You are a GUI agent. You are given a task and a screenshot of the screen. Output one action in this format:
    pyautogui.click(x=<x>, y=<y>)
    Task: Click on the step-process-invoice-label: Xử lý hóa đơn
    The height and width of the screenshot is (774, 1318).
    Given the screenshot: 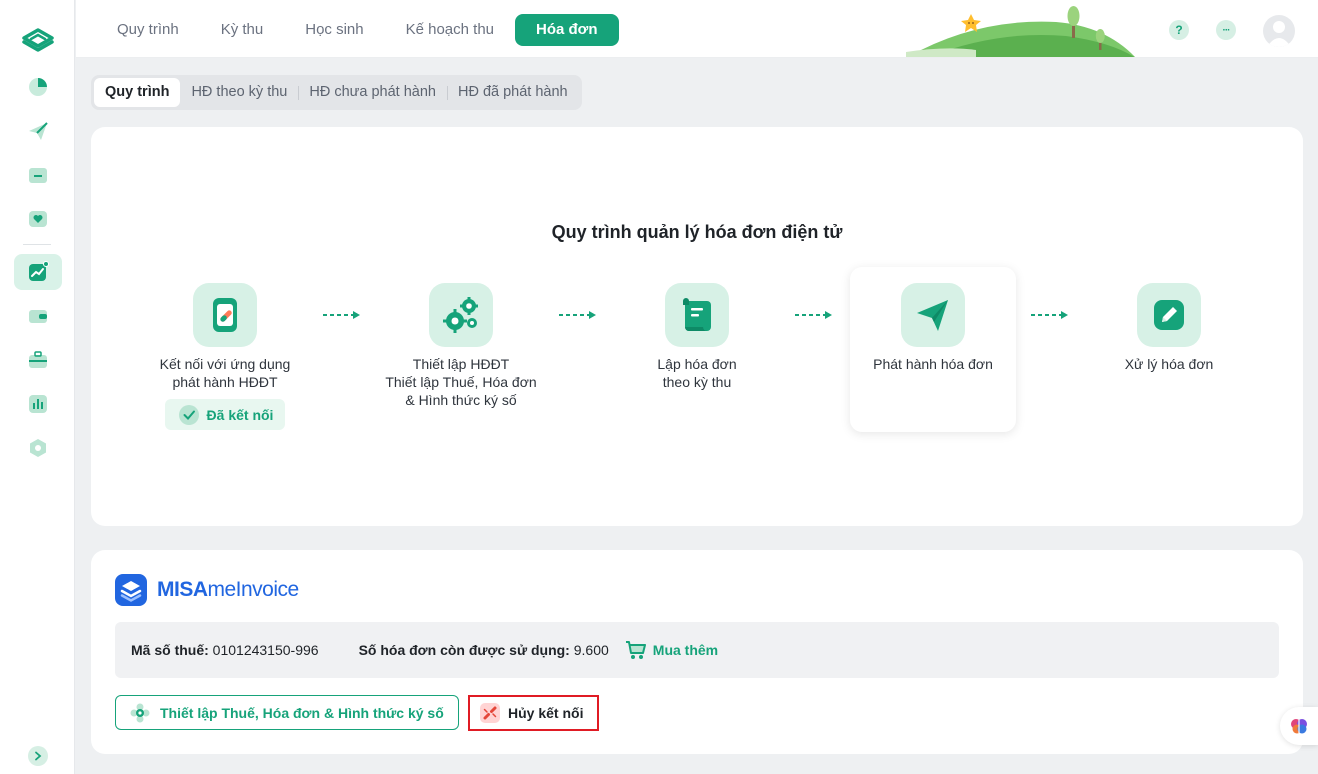 What is the action you would take?
    pyautogui.click(x=1169, y=364)
    